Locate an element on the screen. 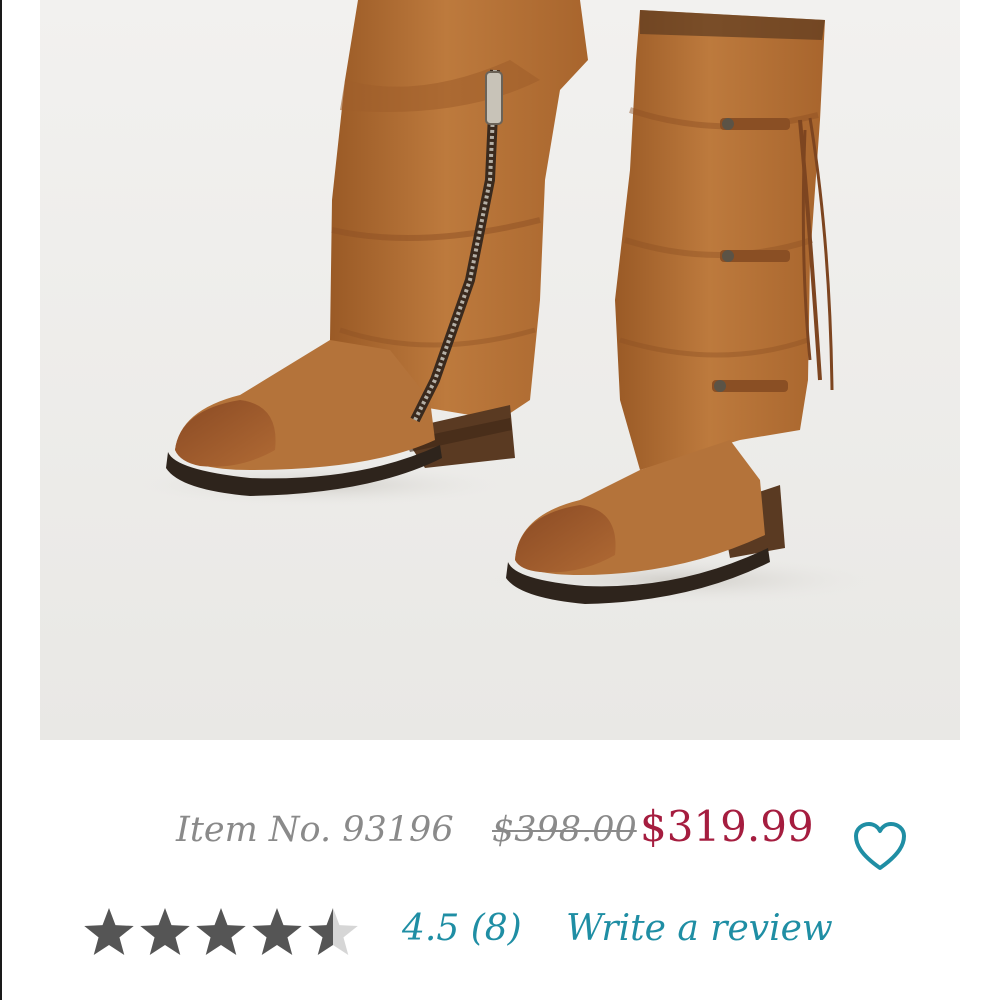 The width and height of the screenshot is (1000, 1000). rating-row: 4.5 (8) Write a review is located at coordinates (500, 935).